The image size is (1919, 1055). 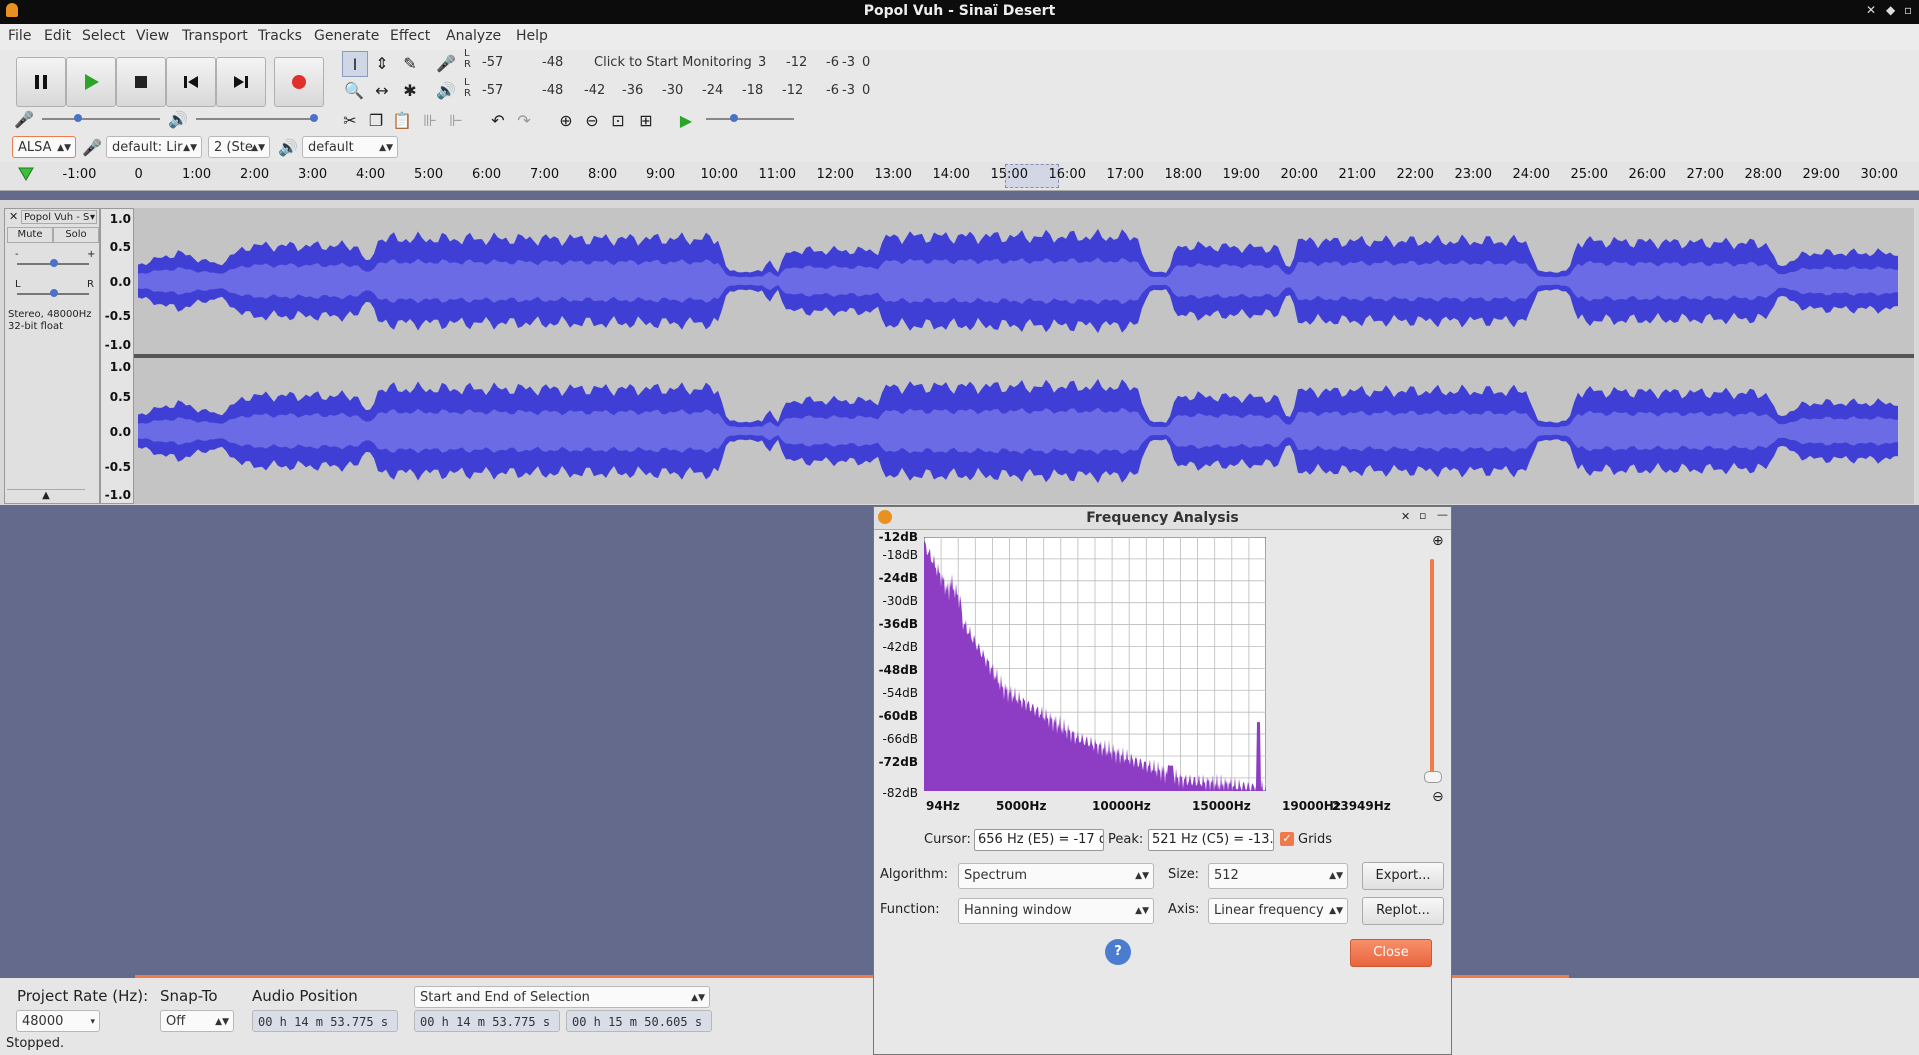 What do you see at coordinates (686, 120) in the screenshot?
I see `play-at-speed-icon: ▶` at bounding box center [686, 120].